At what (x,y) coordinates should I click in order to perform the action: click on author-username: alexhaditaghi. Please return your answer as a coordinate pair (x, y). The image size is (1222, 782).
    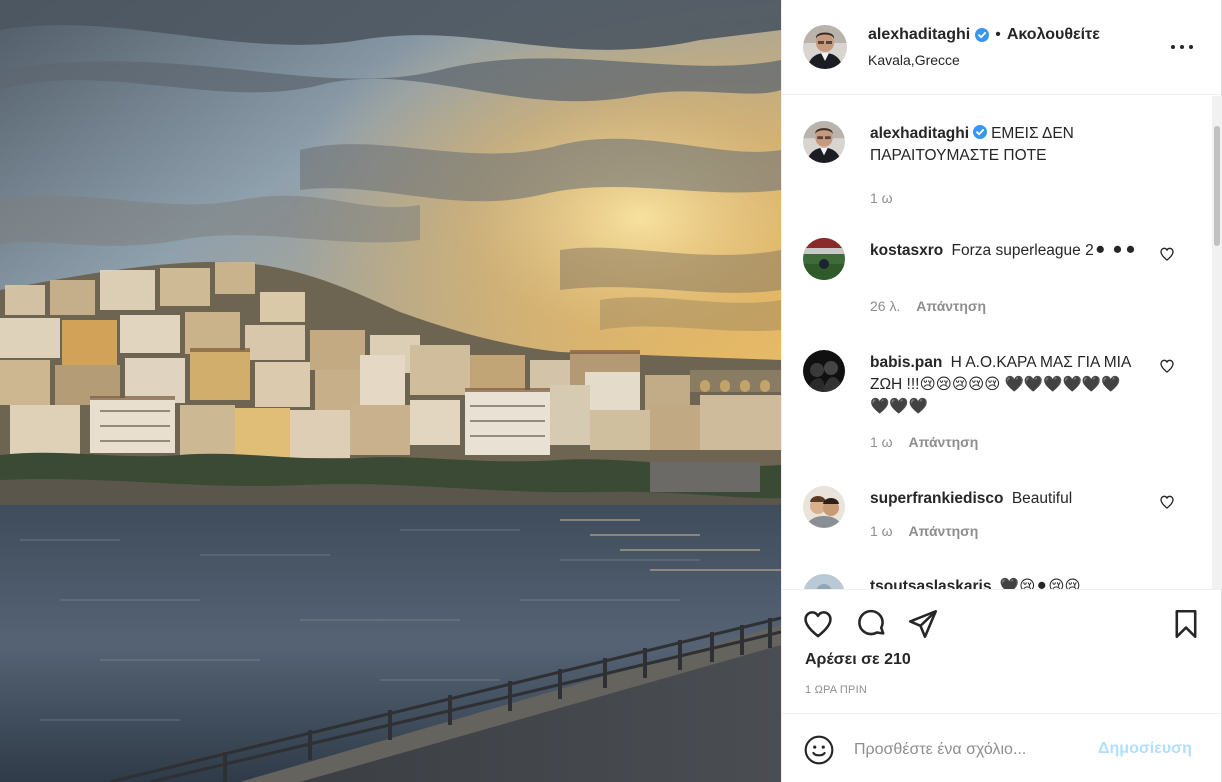
    Looking at the image, I should click on (919, 35).